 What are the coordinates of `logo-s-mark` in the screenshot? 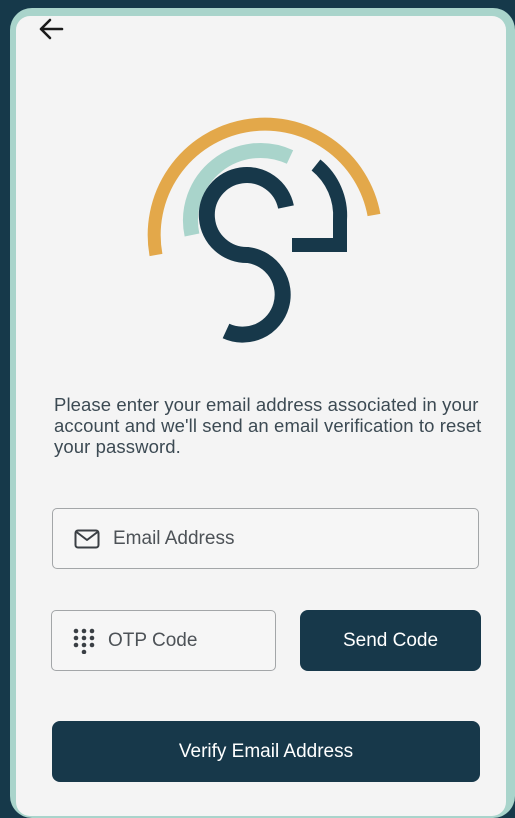 It's located at (246, 255).